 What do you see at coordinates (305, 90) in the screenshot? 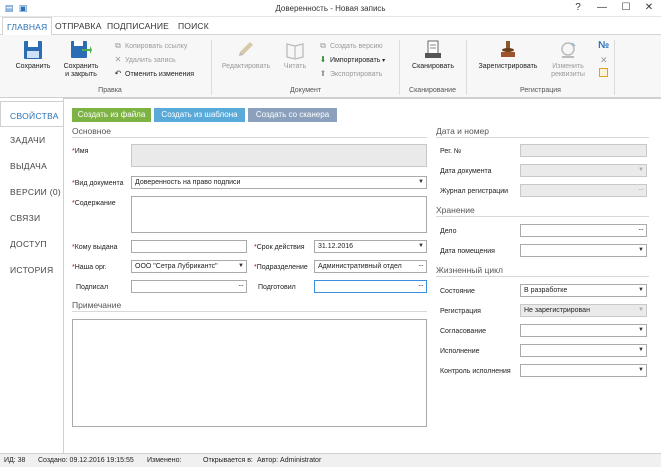
I see `group-document-label: Документ` at bounding box center [305, 90].